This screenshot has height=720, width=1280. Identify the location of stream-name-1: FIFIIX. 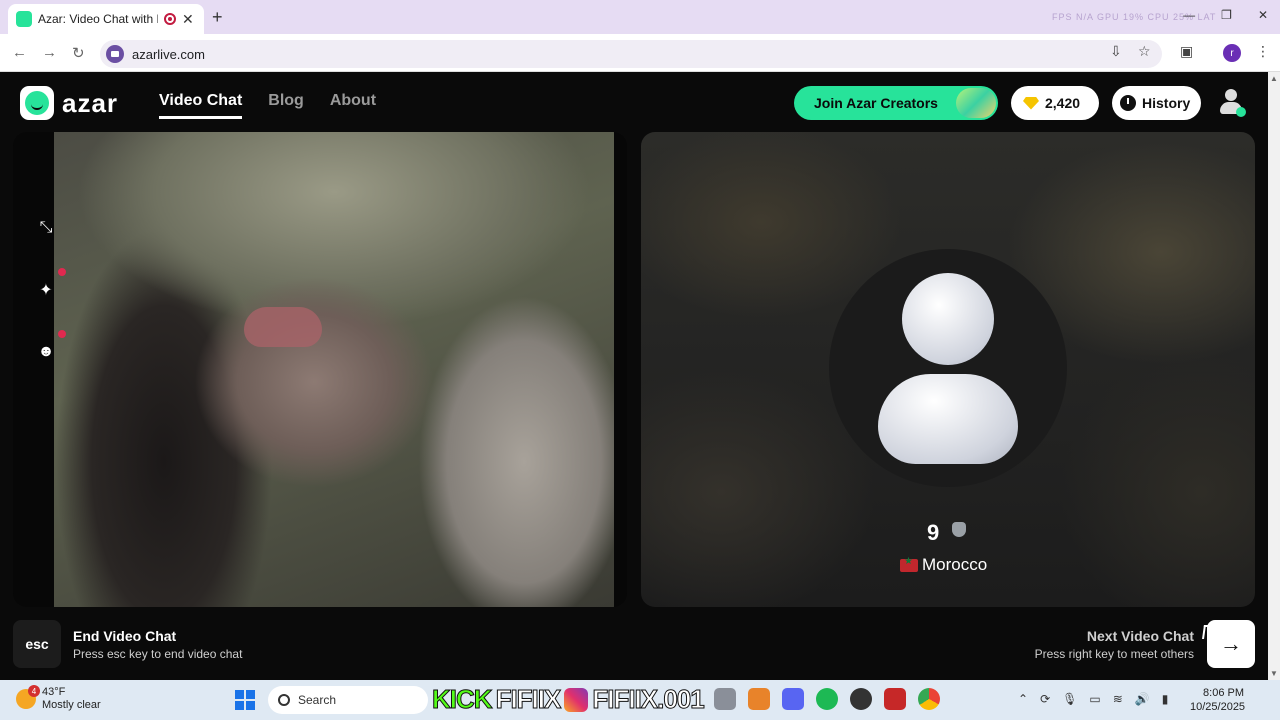
(528, 699).